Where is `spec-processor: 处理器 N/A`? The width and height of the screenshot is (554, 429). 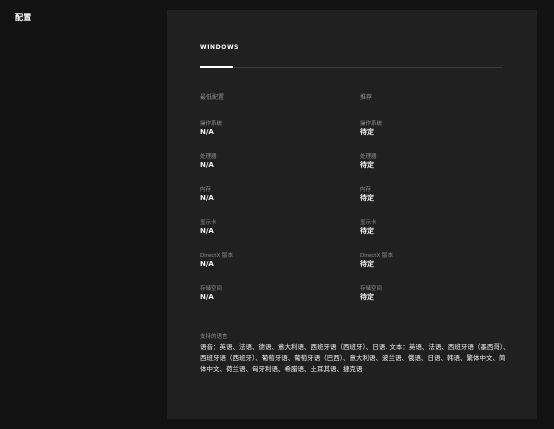
spec-processor: 处理器 N/A is located at coordinates (275, 169).